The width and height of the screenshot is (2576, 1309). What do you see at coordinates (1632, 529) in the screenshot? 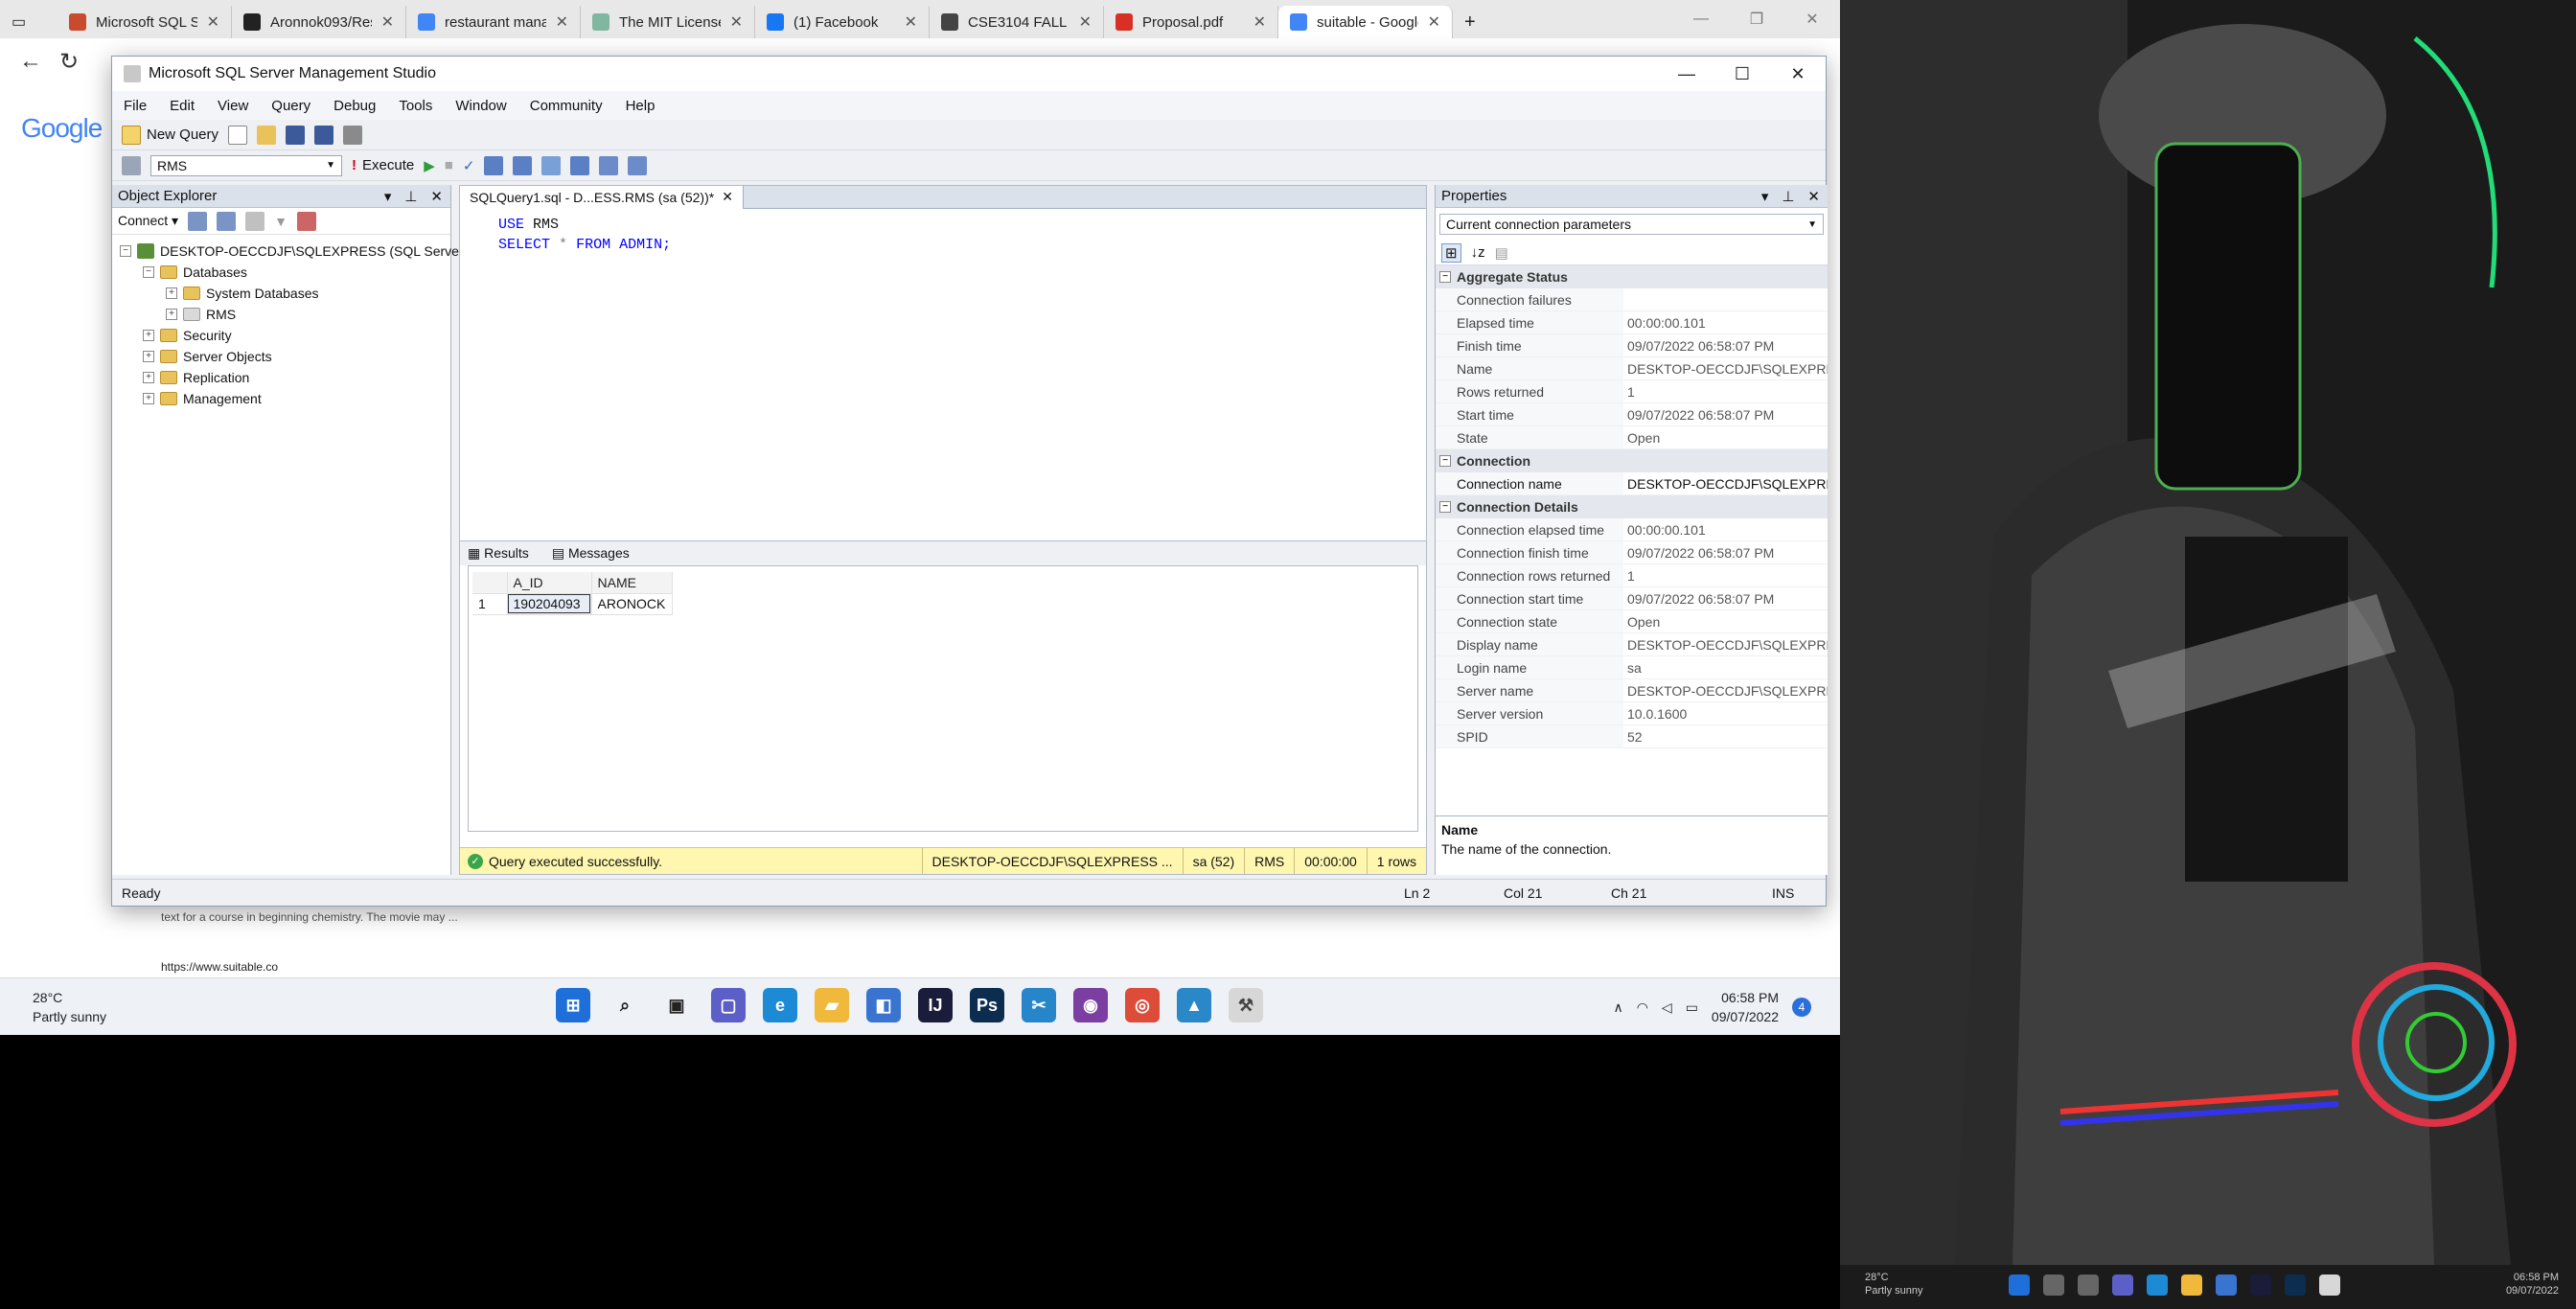
I see `property-row: Connection elapsed time 00:00:00.101` at bounding box center [1632, 529].